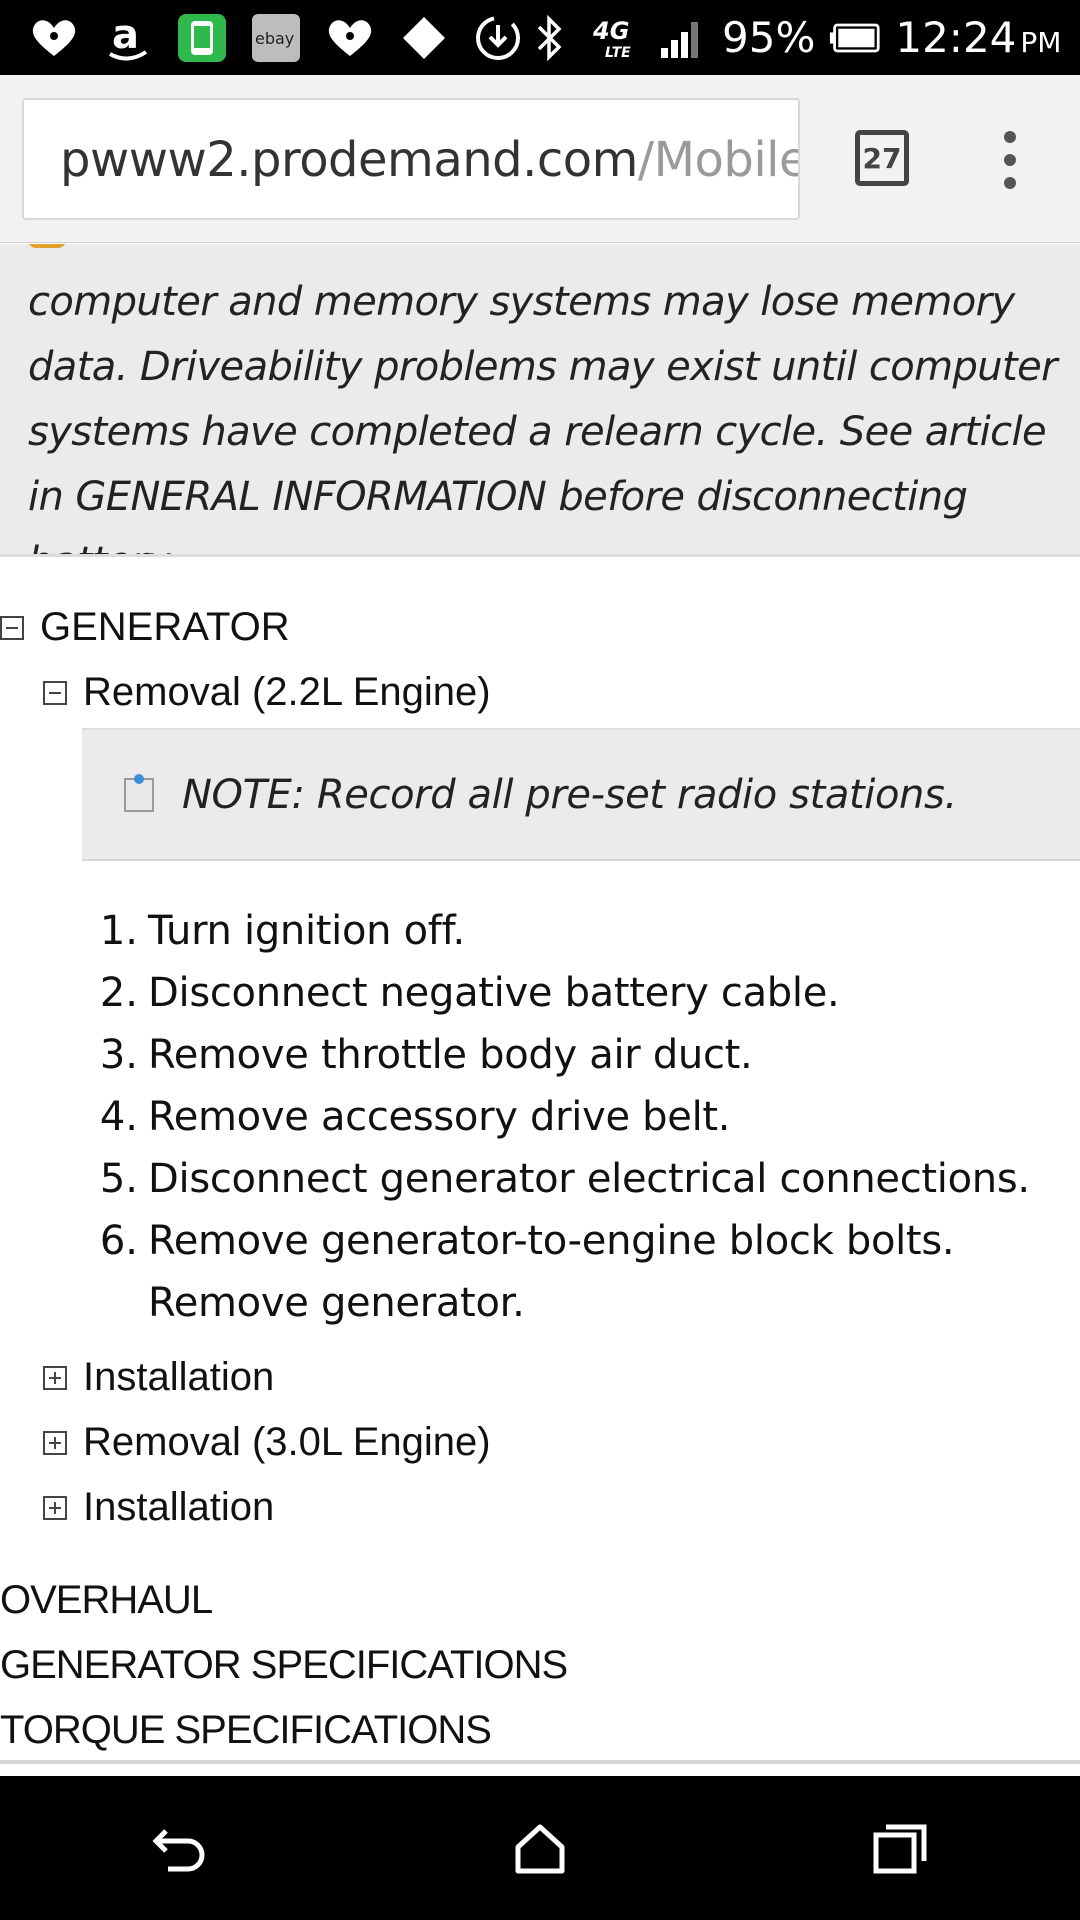  I want to click on clipboard-note-icon, so click(139, 792).